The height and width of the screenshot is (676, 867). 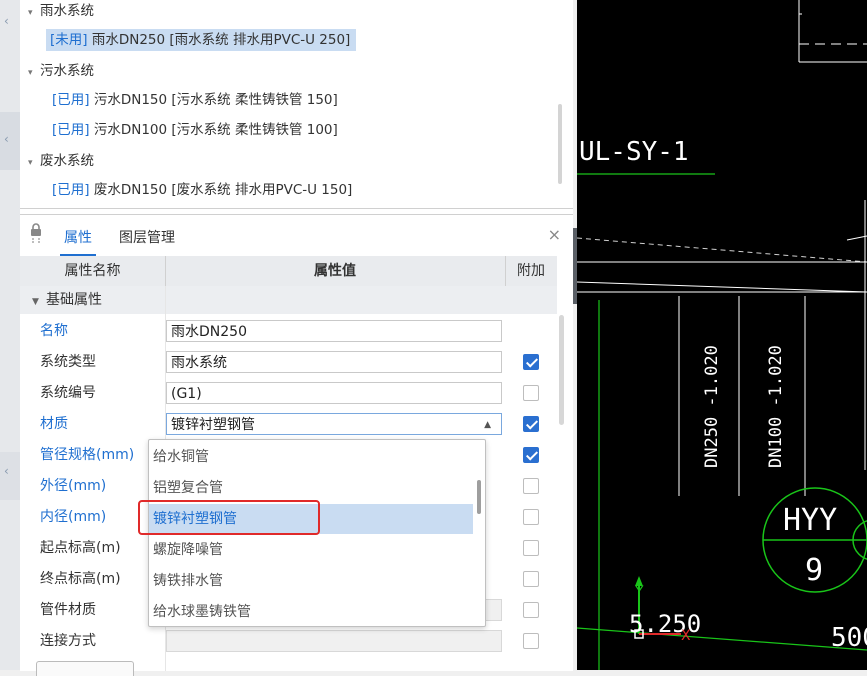 I want to click on tree-item-label: 污水DN150 [污水系统 柔性铸铁管 150], so click(x=213, y=100).